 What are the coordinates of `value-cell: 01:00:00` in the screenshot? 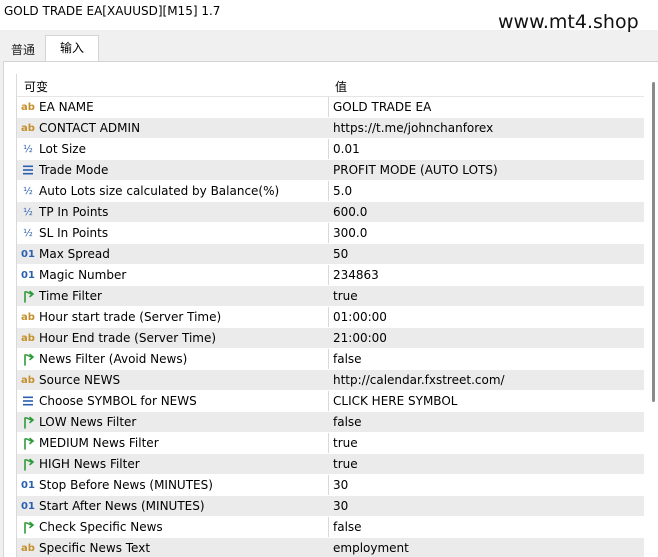 It's located at (486, 317).